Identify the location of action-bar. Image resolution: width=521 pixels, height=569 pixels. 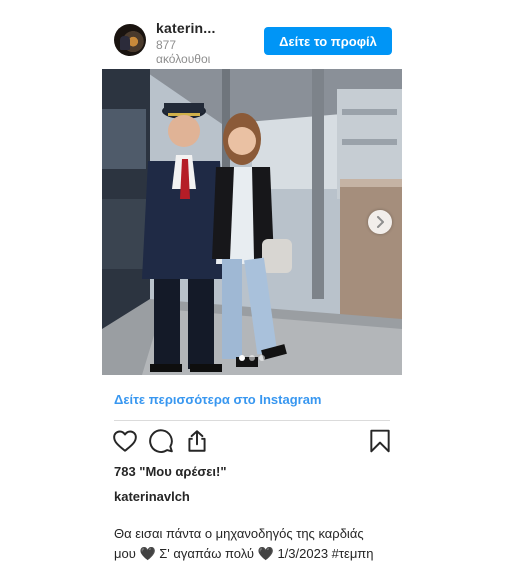
(252, 443).